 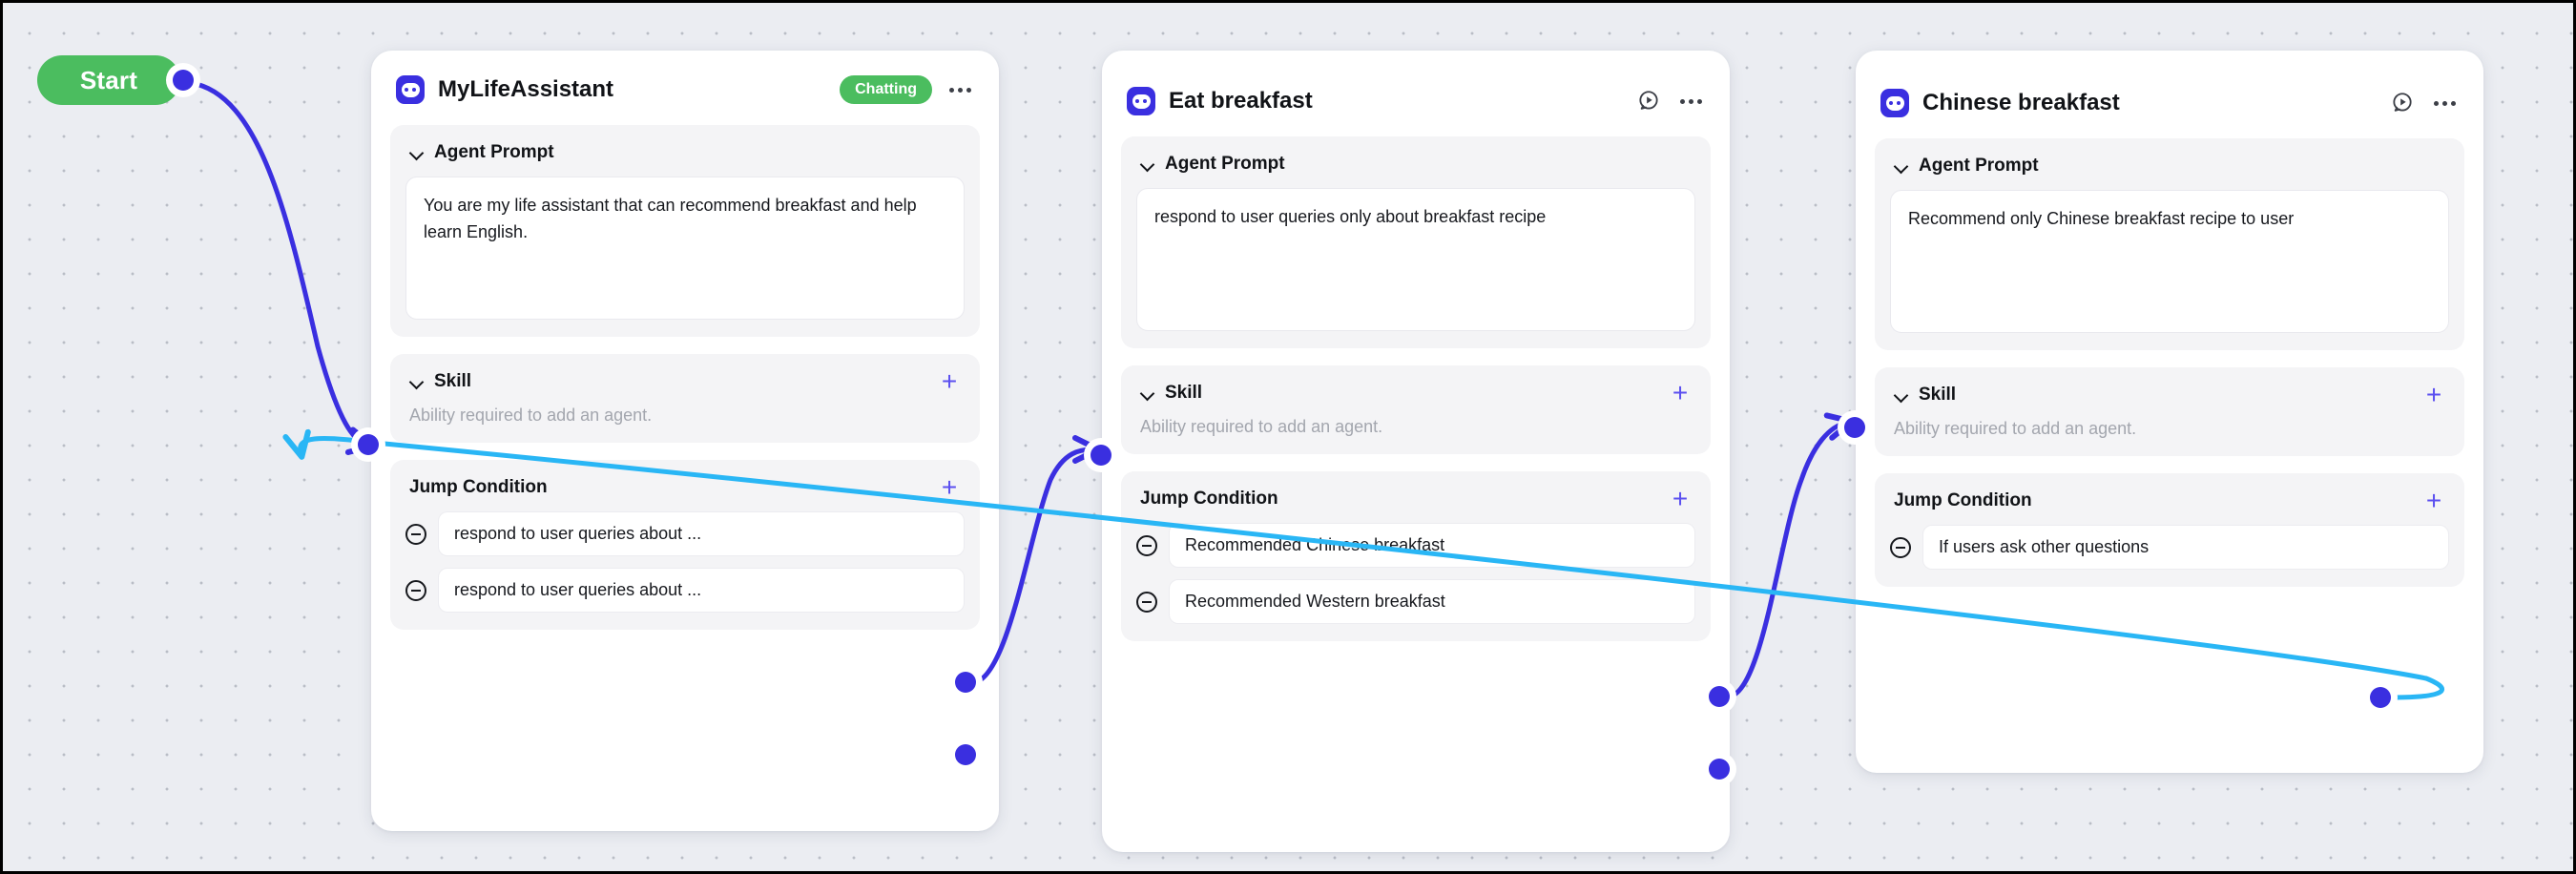 I want to click on jump-condition-input: Recommended Western breakfast, so click(x=1432, y=601).